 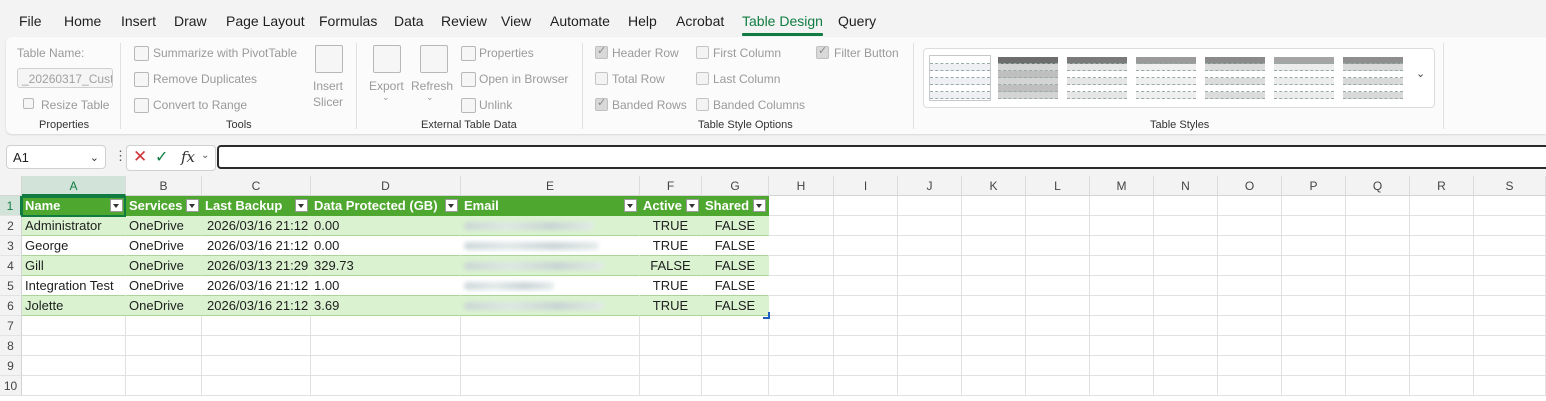 I want to click on column-header: P, so click(x=1314, y=186).